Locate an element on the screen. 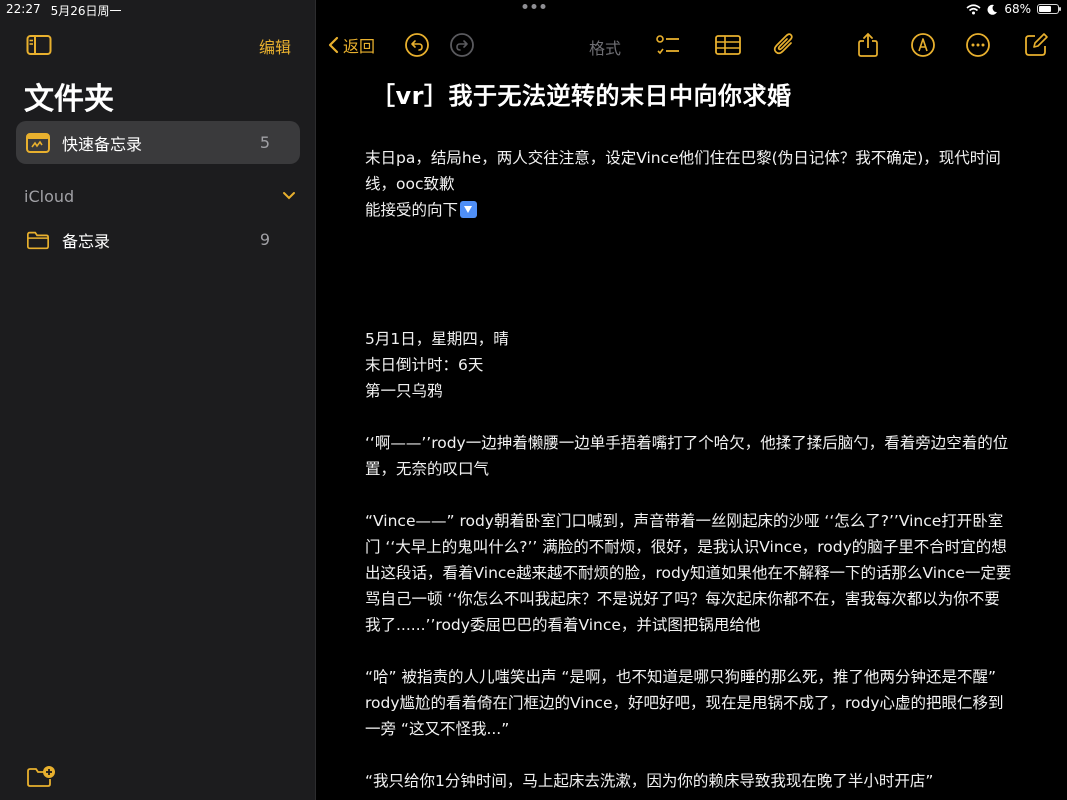 This screenshot has width=1067, height=800. compose-icon is located at coordinates (1036, 44).